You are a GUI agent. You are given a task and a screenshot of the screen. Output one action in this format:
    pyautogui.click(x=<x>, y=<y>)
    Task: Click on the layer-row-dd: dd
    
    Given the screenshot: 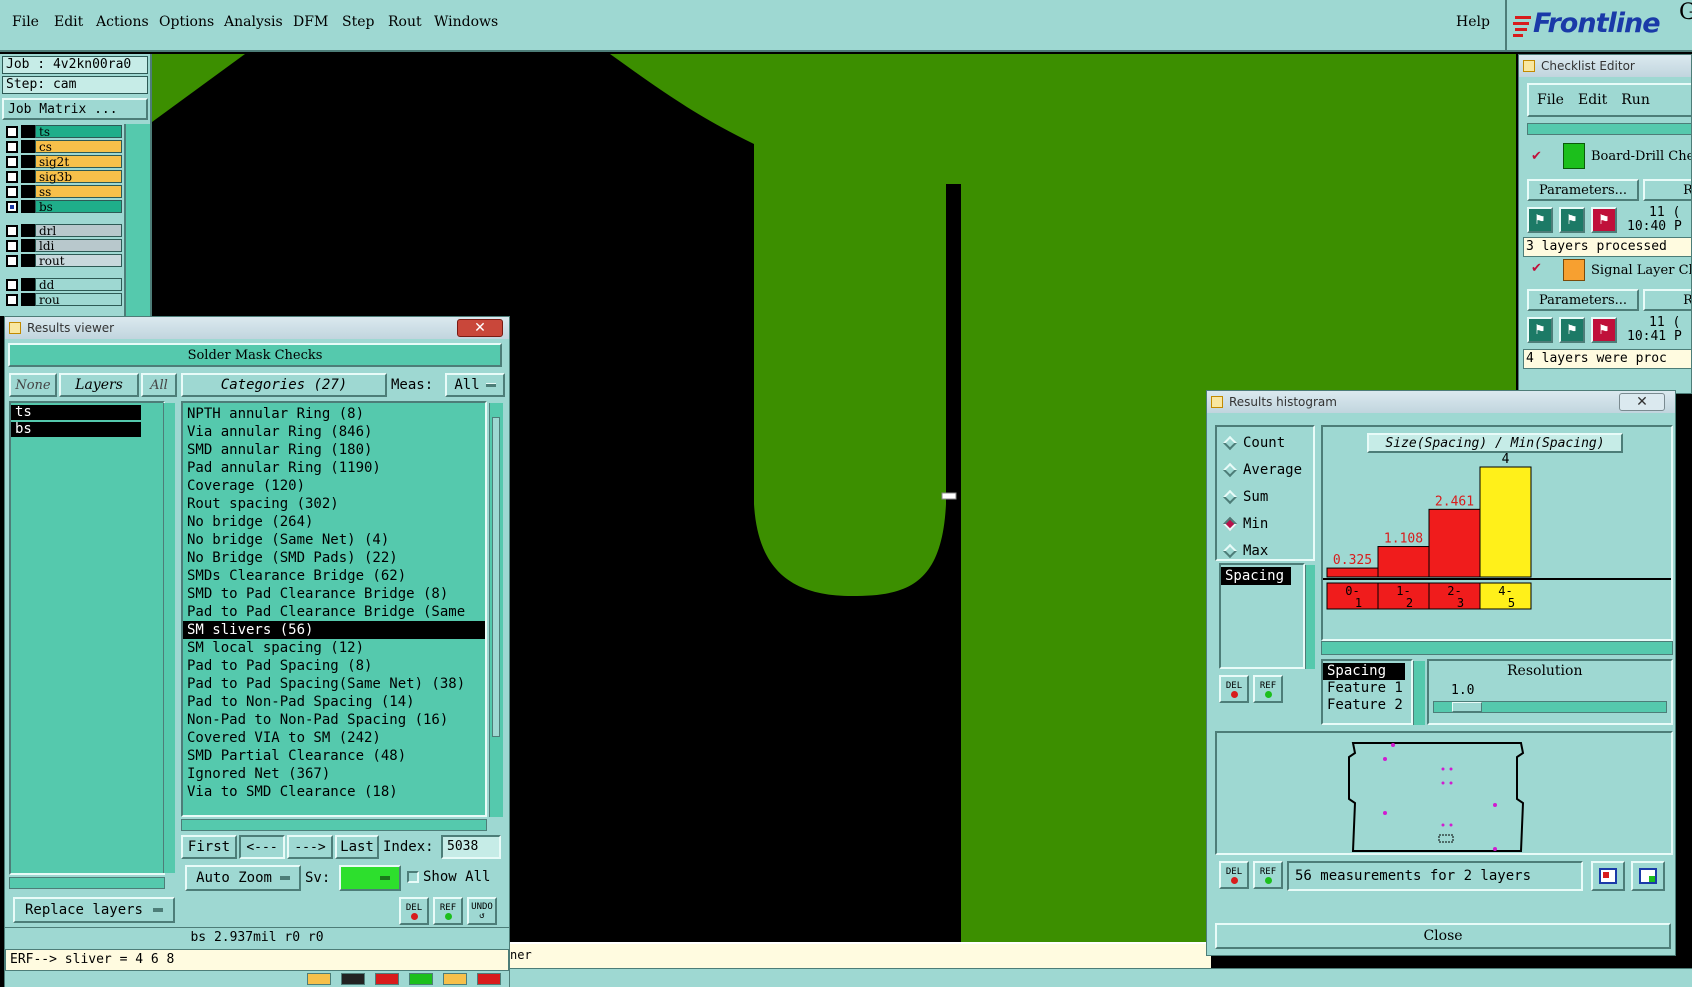 What is the action you would take?
    pyautogui.click(x=64, y=284)
    